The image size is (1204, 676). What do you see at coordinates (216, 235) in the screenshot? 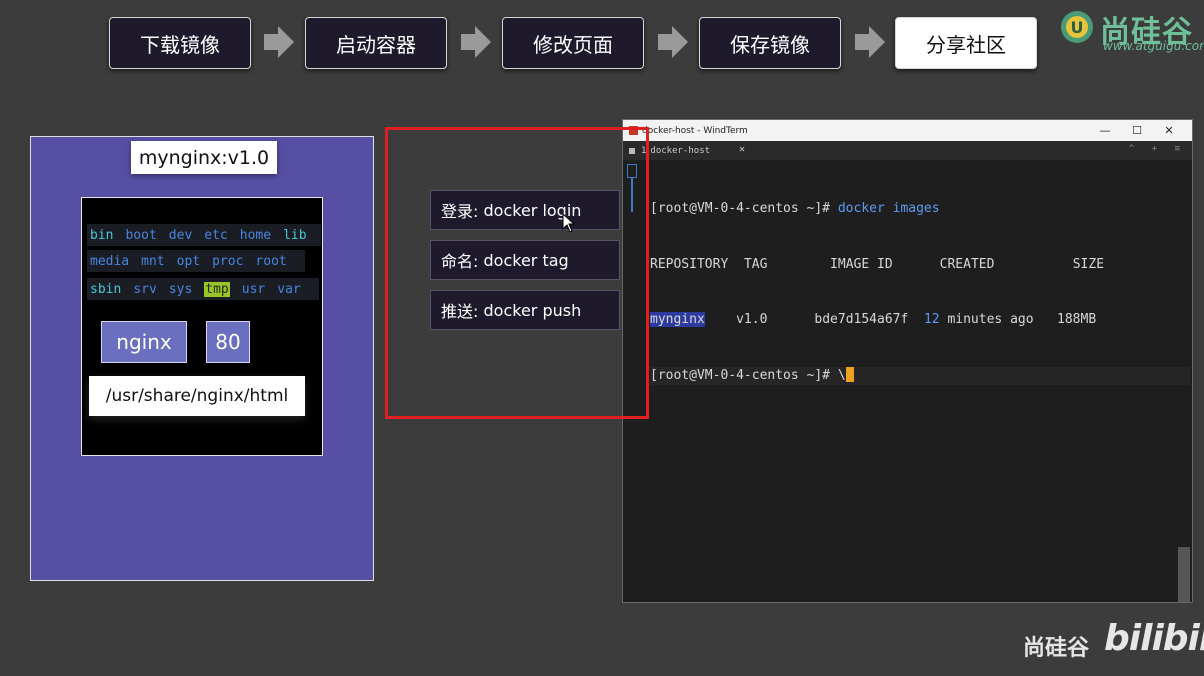
I see `dir-etc: etc` at bounding box center [216, 235].